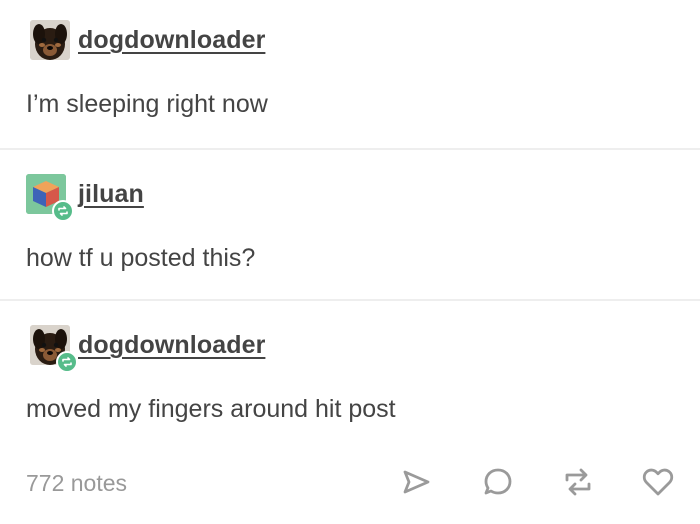 This screenshot has height=524, width=700. What do you see at coordinates (147, 104) in the screenshot?
I see `post-body-text: I’m sleeping right now` at bounding box center [147, 104].